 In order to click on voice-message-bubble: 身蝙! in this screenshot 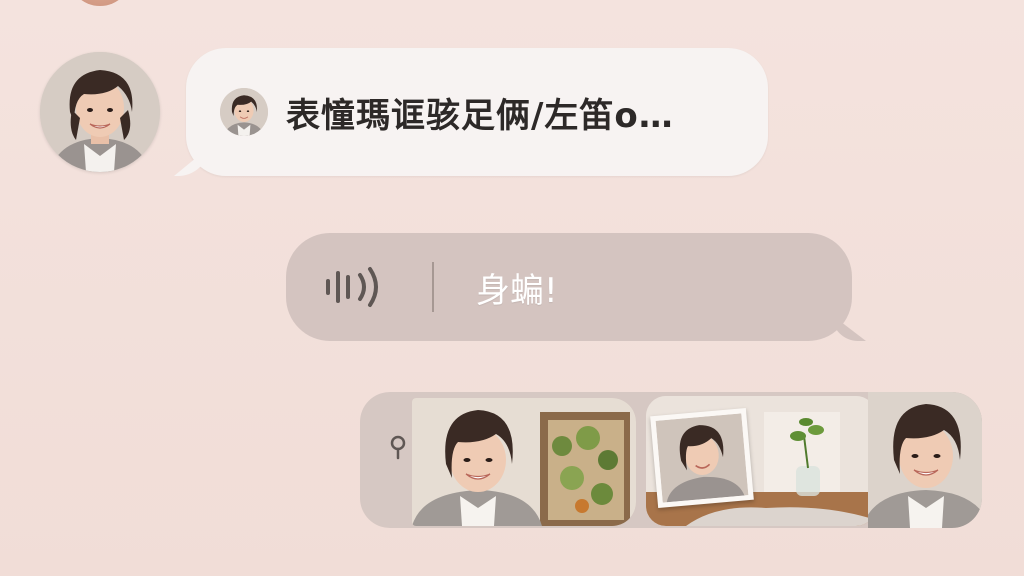, I will do `click(576, 287)`.